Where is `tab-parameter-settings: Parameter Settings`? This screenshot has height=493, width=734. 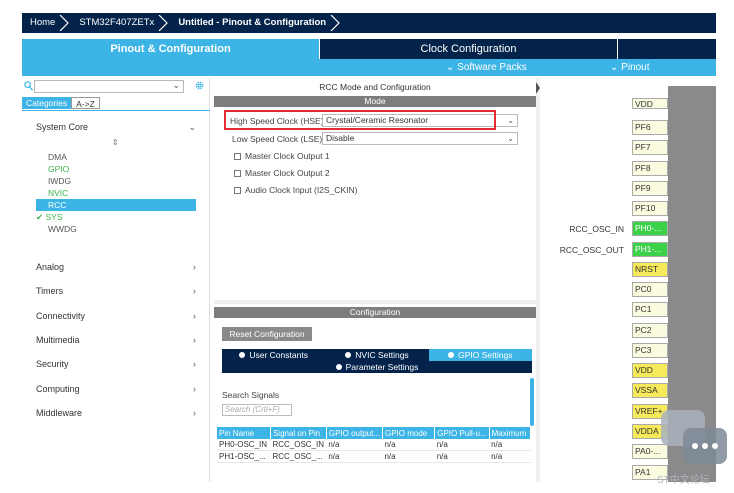
tab-parameter-settings: Parameter Settings is located at coordinates (377, 367).